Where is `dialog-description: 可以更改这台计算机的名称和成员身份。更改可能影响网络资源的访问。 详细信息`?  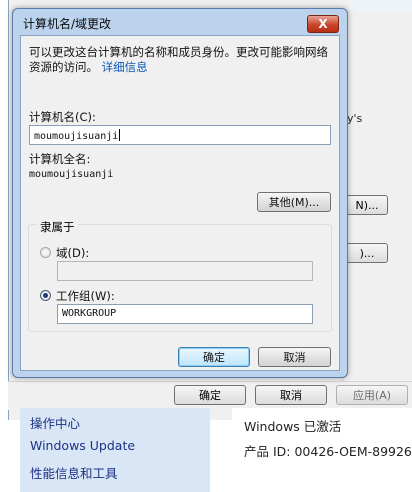 dialog-description: 可以更改这台计算机的名称和成员身份。更改可能影响网络资源的访问。 详细信息 is located at coordinates (179, 60).